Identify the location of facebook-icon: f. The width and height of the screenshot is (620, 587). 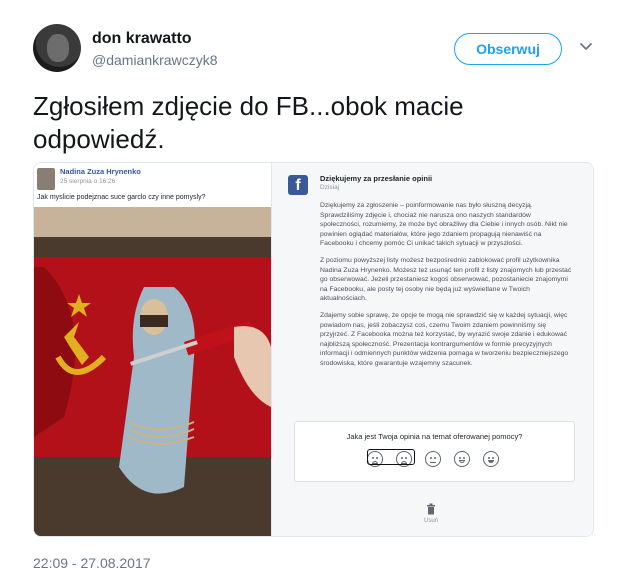
(298, 185).